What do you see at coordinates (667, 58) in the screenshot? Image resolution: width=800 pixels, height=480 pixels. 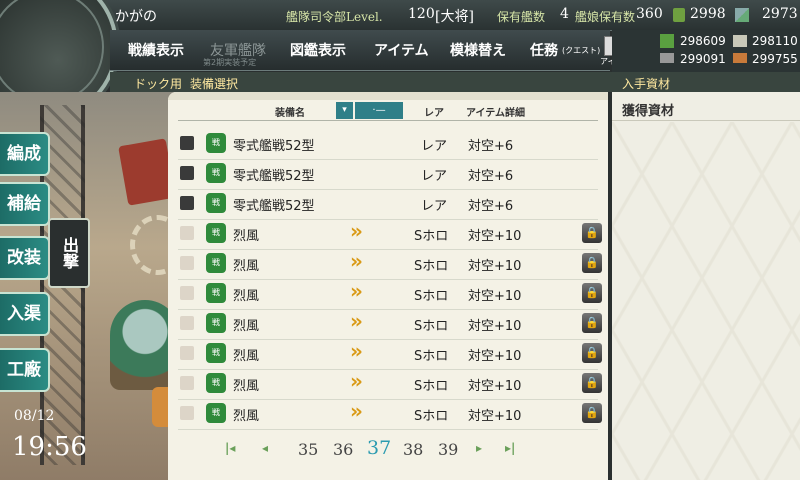 I see `steel-icon` at bounding box center [667, 58].